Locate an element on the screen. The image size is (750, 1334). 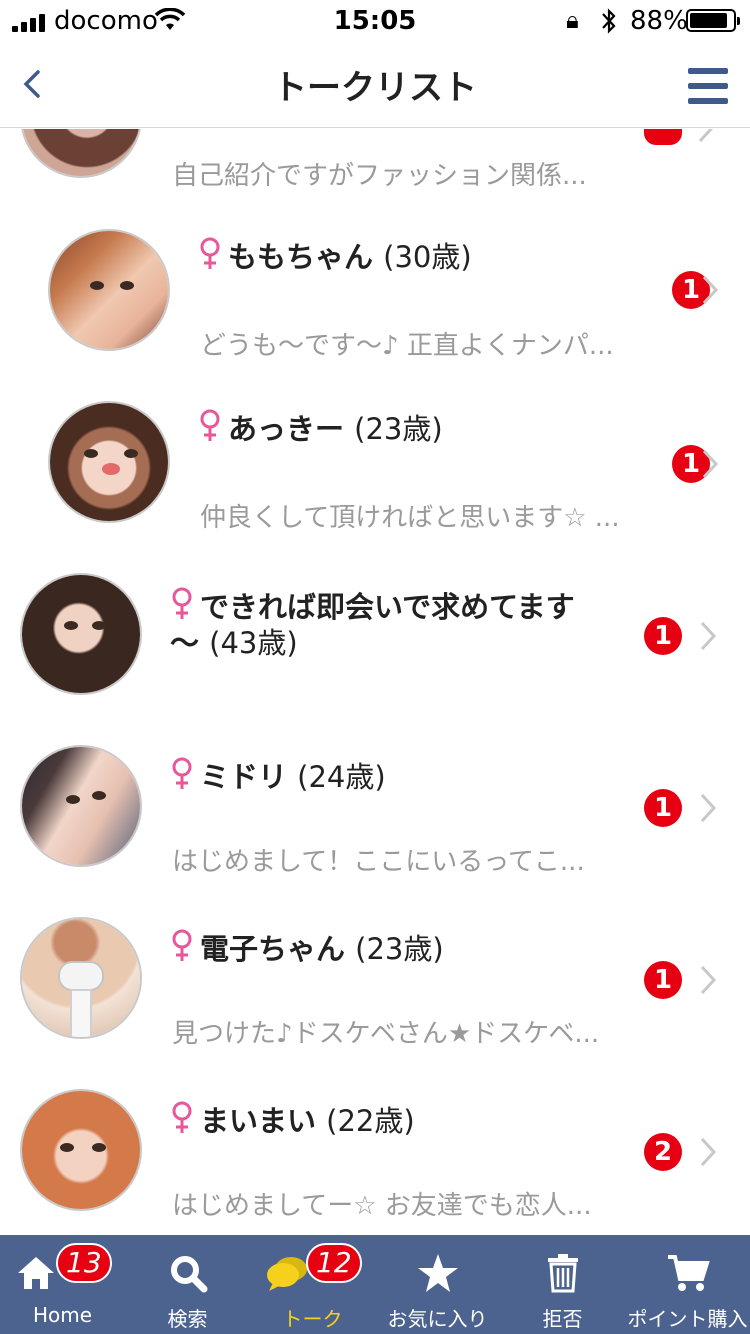
user-name: あっきー is located at coordinates (286, 429).